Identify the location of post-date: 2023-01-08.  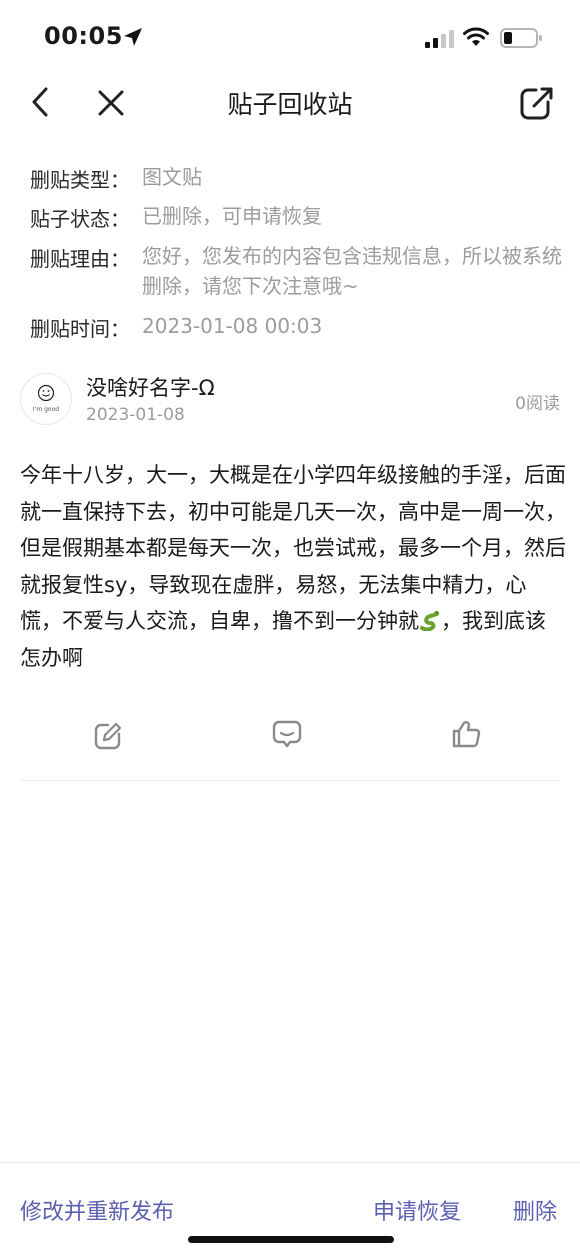
(135, 415).